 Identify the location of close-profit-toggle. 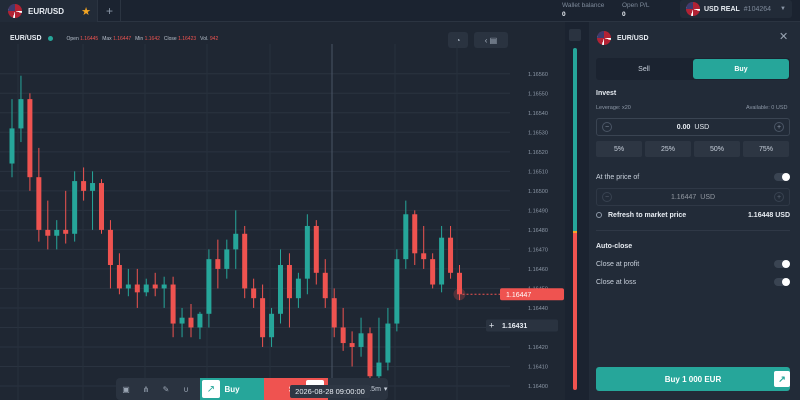
(782, 264).